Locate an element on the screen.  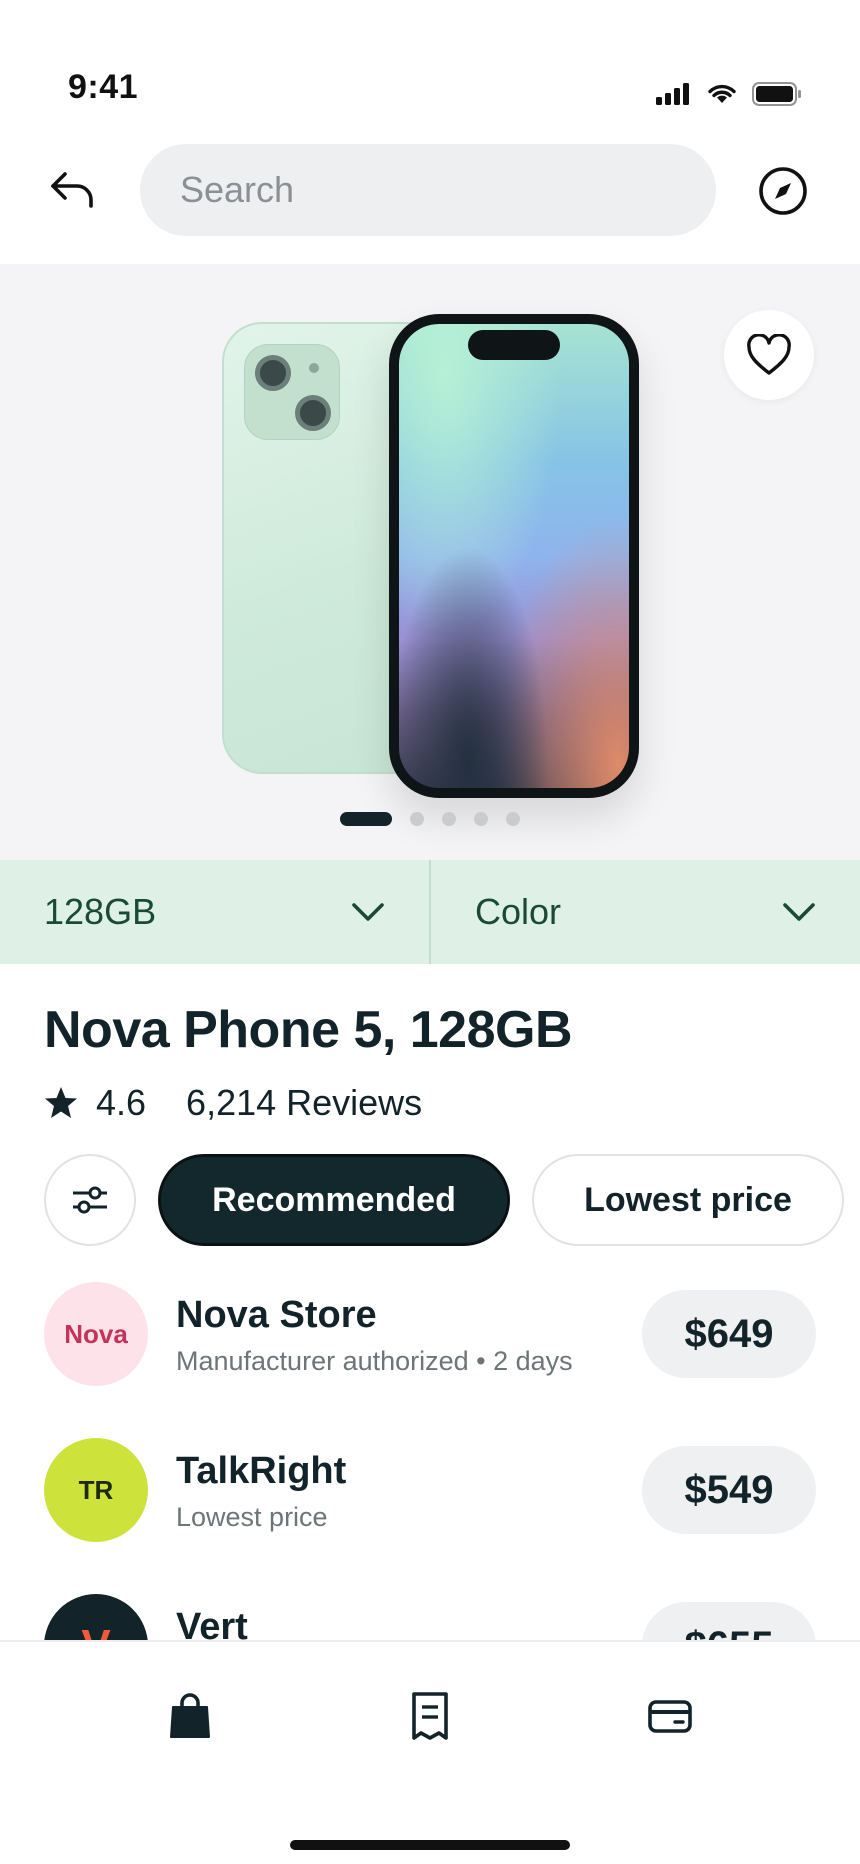
nav-wallet is located at coordinates (670, 1716).